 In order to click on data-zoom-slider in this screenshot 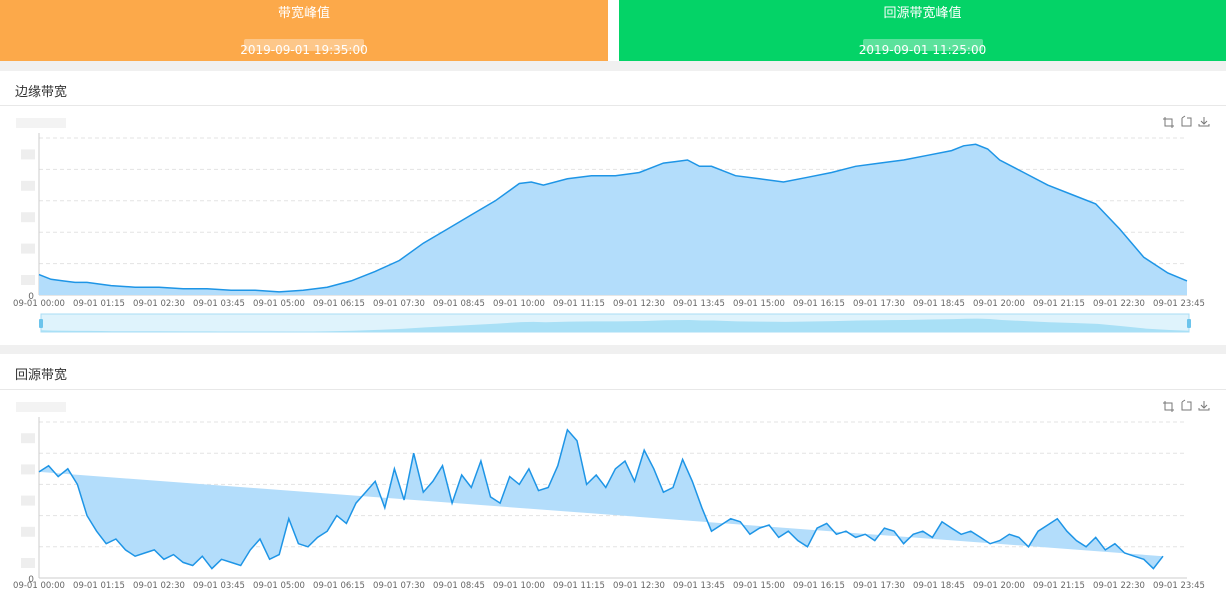, I will do `click(615, 323)`.